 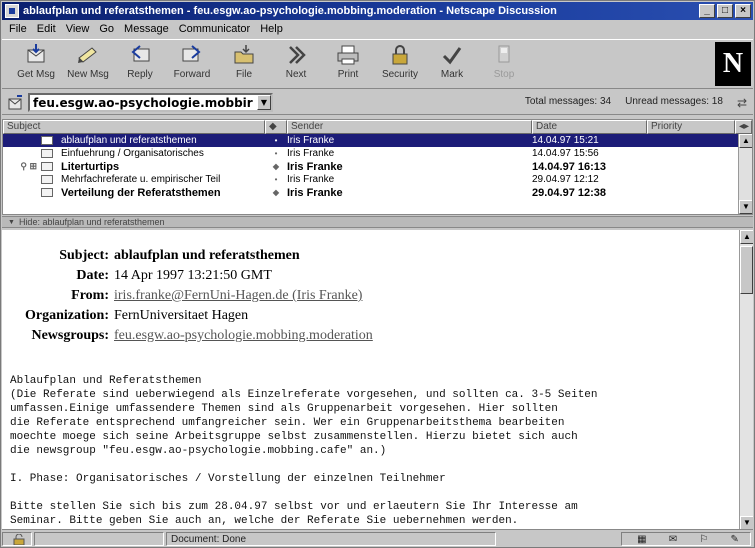 I want to click on message-organization: FernUniversitaet Hagen, so click(x=181, y=315).